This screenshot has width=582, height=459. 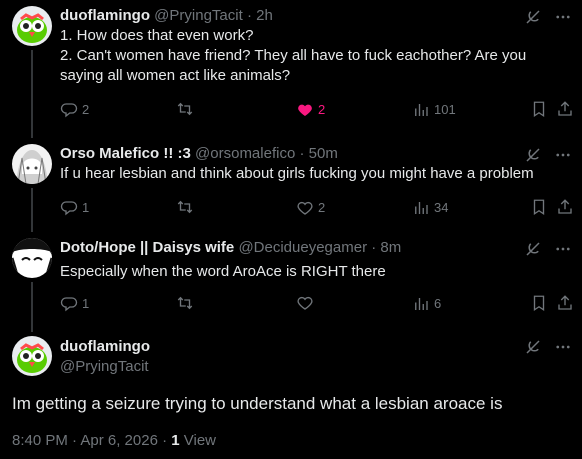 I want to click on views-count: 101, so click(x=445, y=109).